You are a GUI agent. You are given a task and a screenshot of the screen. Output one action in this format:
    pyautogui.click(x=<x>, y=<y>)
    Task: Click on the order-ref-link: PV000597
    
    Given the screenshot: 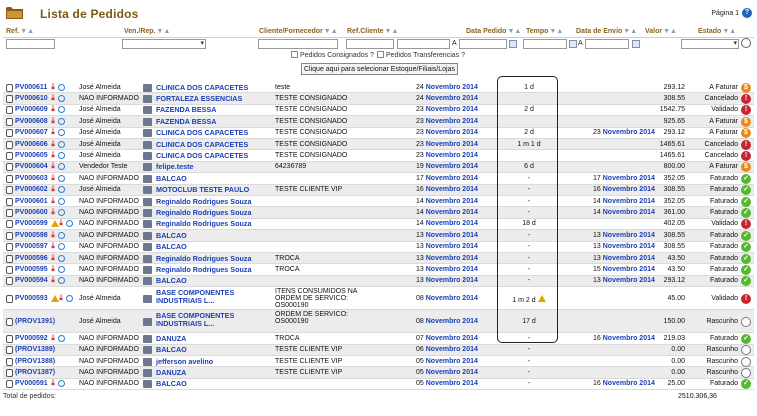 What is the action you would take?
    pyautogui.click(x=31, y=246)
    